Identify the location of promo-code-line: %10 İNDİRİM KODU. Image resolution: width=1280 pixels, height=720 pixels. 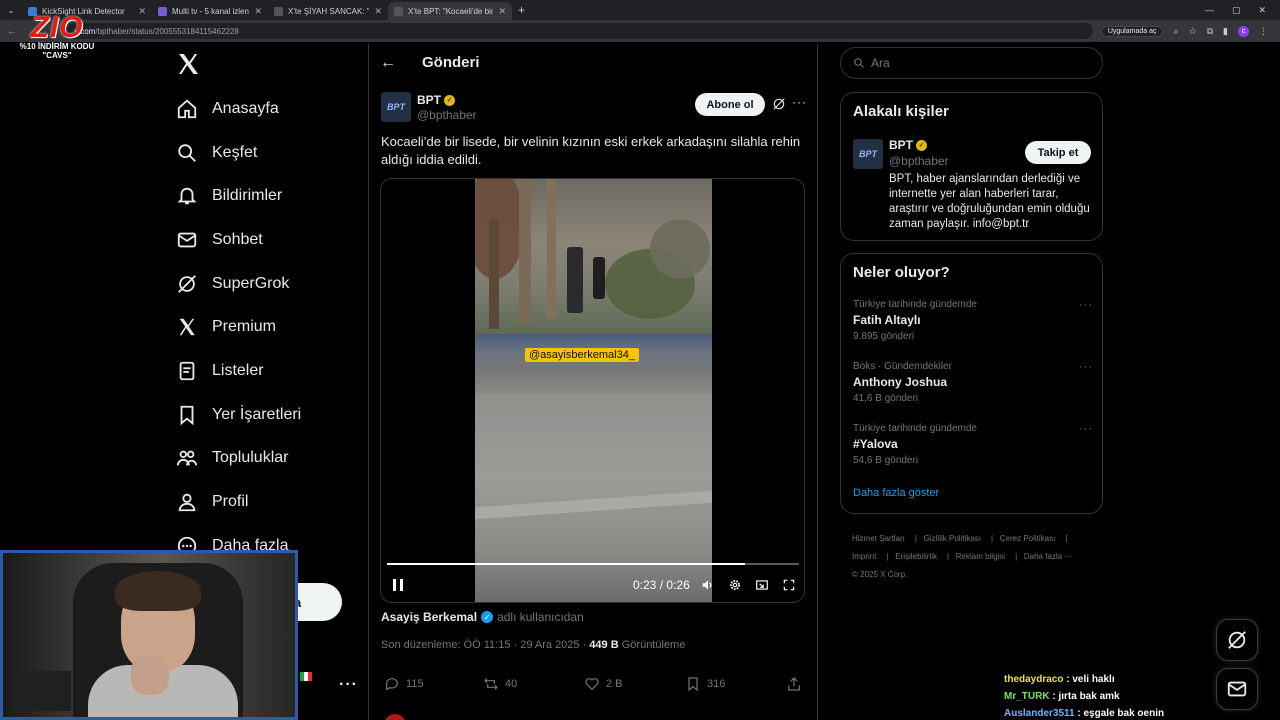
(57, 46).